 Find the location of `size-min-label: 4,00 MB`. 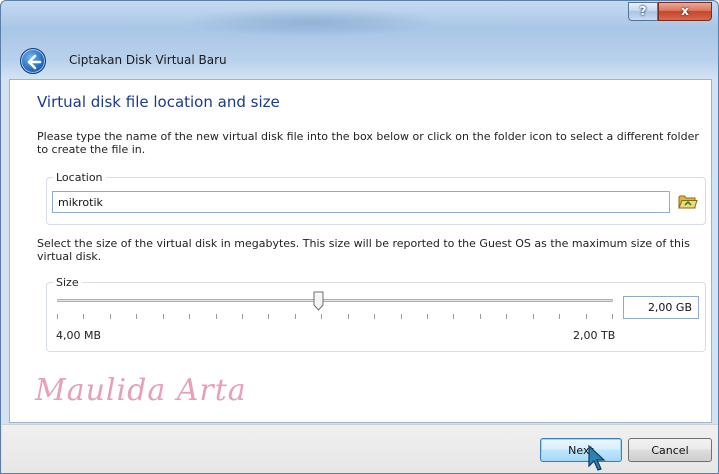

size-min-label: 4,00 MB is located at coordinates (79, 335).